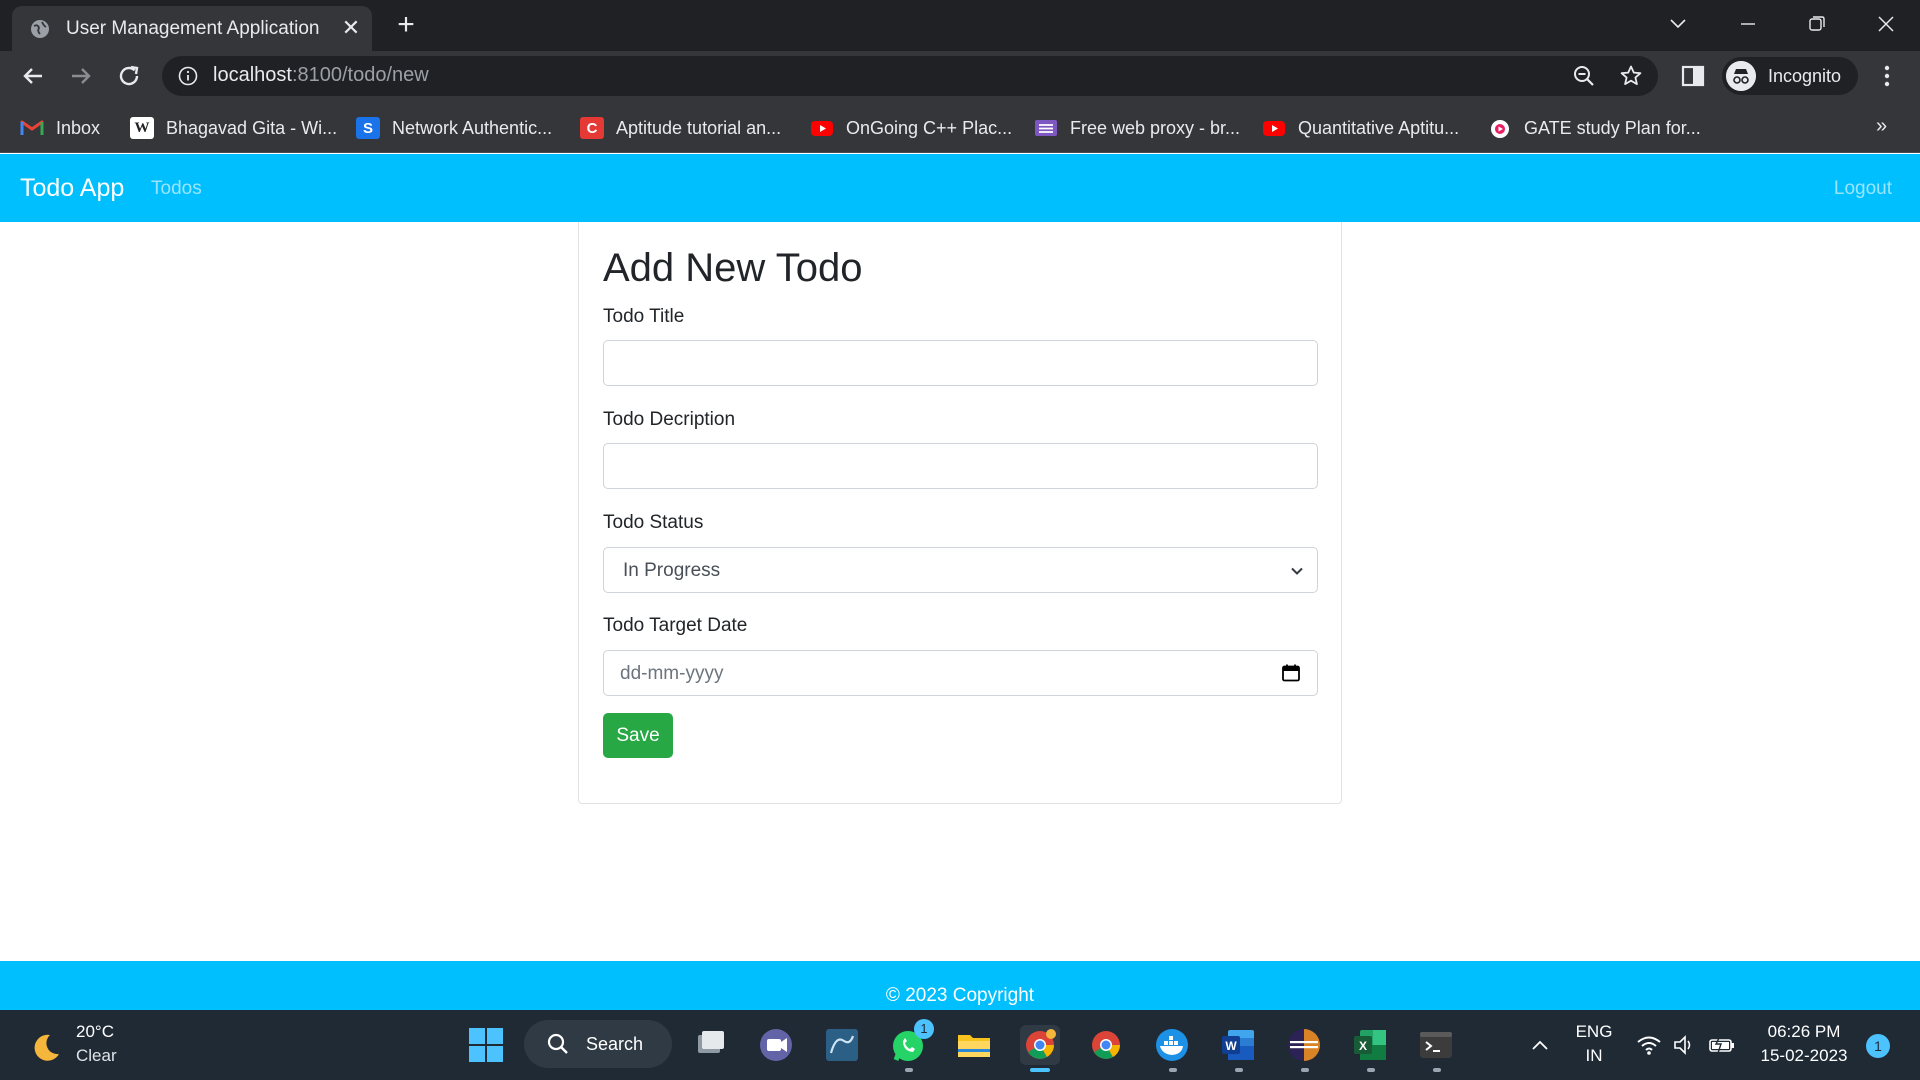  What do you see at coordinates (672, 673) in the screenshot?
I see `date-placeholder: dd-mm-yyyy` at bounding box center [672, 673].